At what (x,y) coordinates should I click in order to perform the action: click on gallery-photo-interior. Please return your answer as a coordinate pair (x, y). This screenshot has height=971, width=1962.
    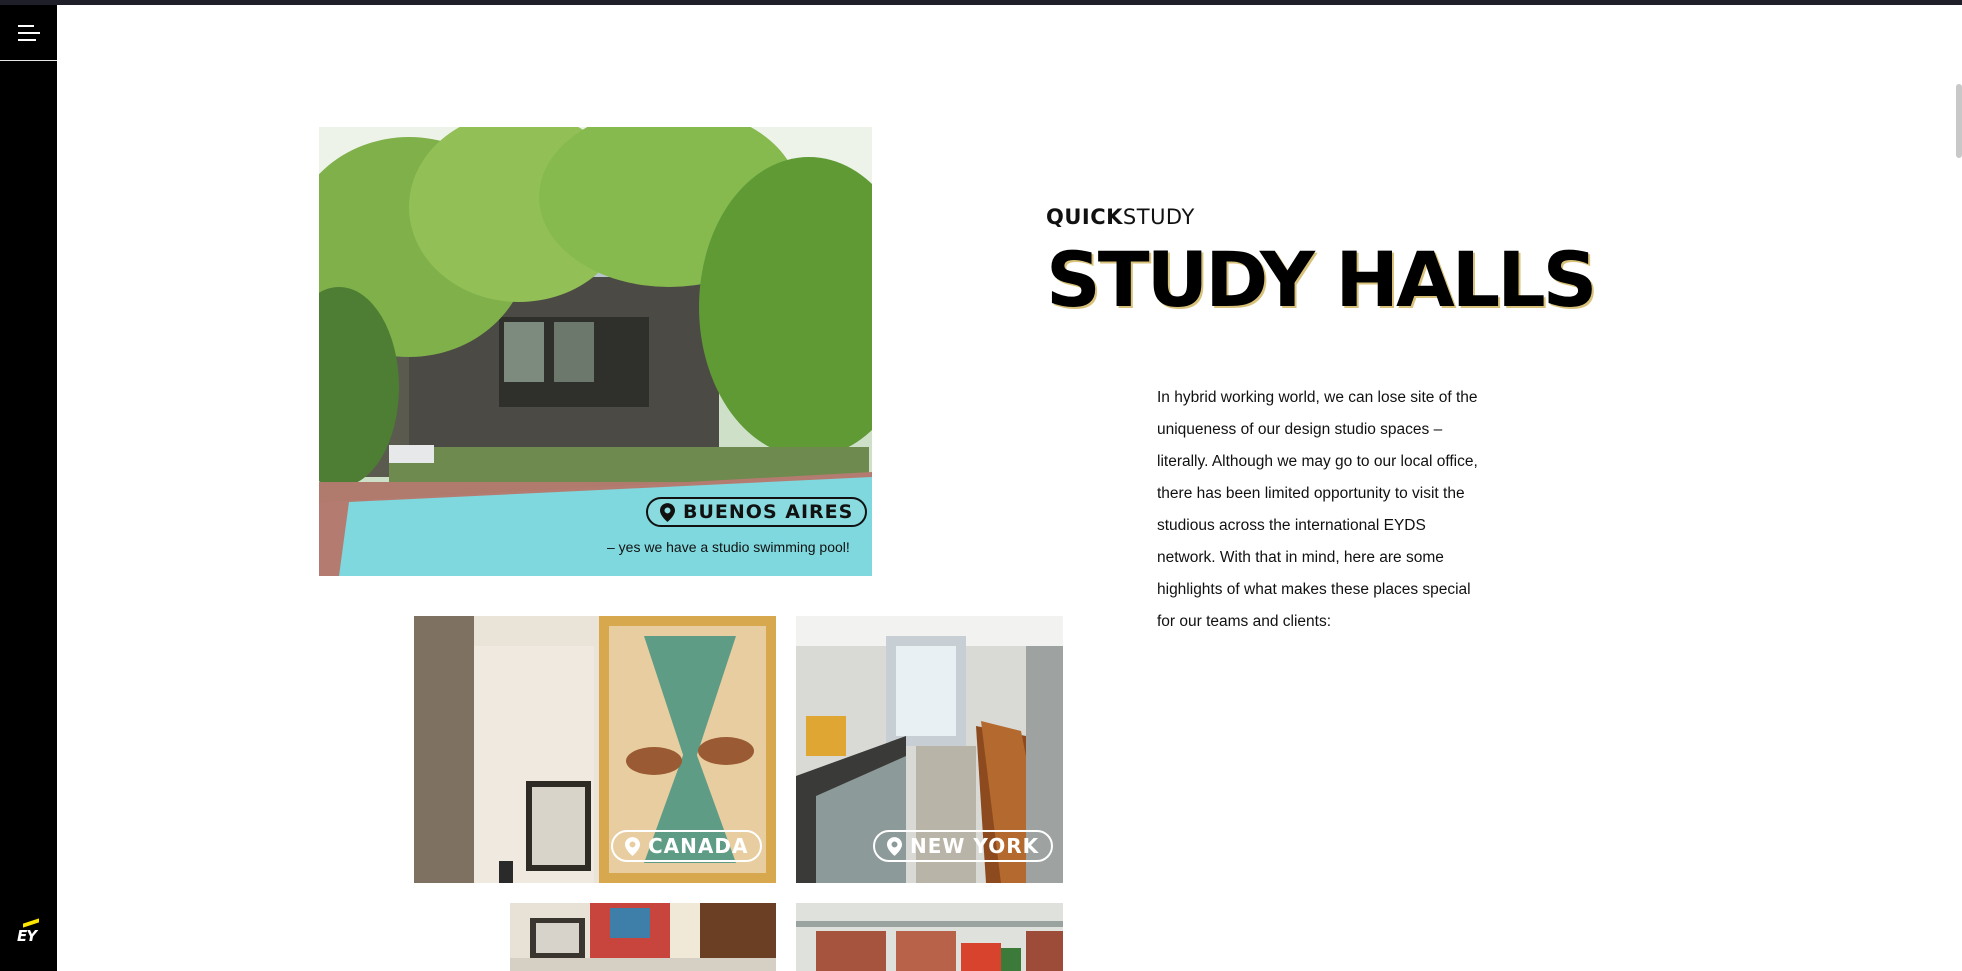
    Looking at the image, I should click on (643, 937).